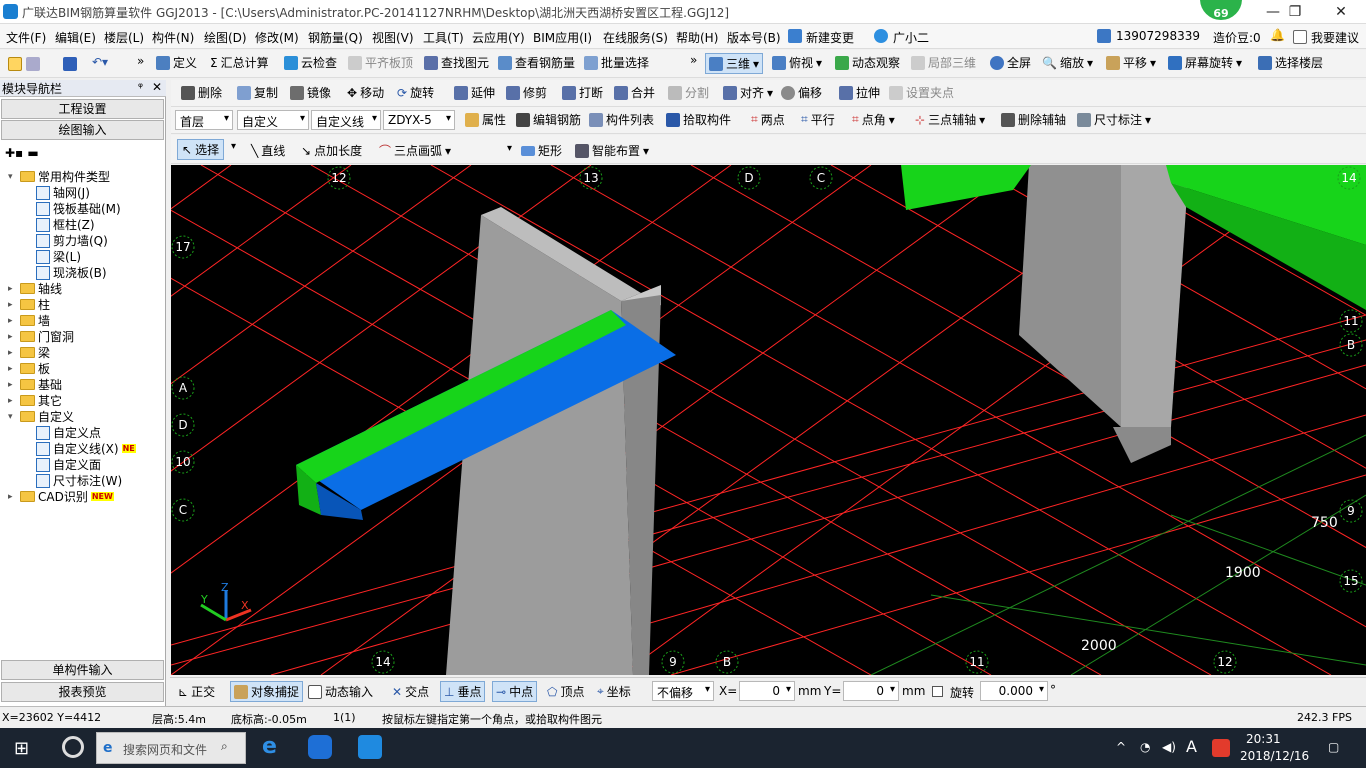  I want to click on copy-button: 复制, so click(257, 92).